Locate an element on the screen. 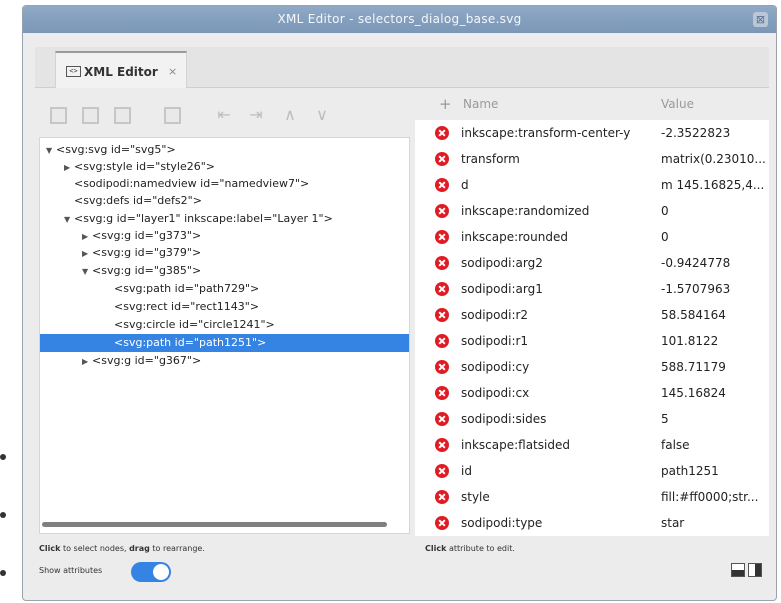 The image size is (781, 603). show-attributes-toggle is located at coordinates (151, 572).